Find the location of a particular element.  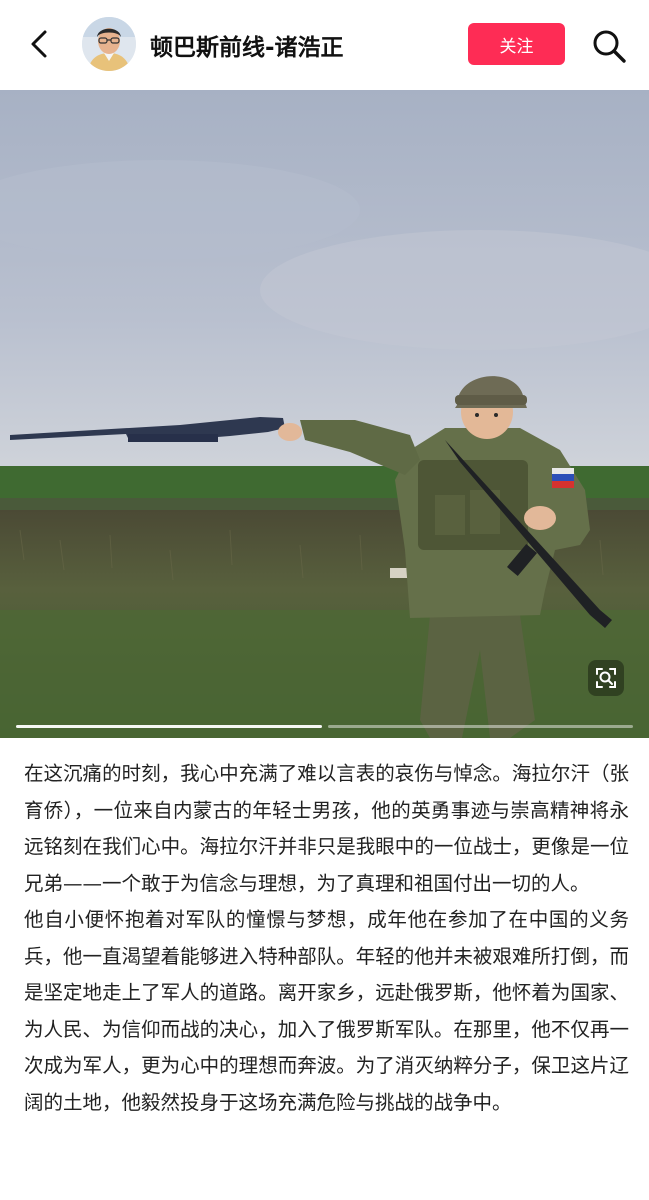

avatar-image is located at coordinates (109, 44).